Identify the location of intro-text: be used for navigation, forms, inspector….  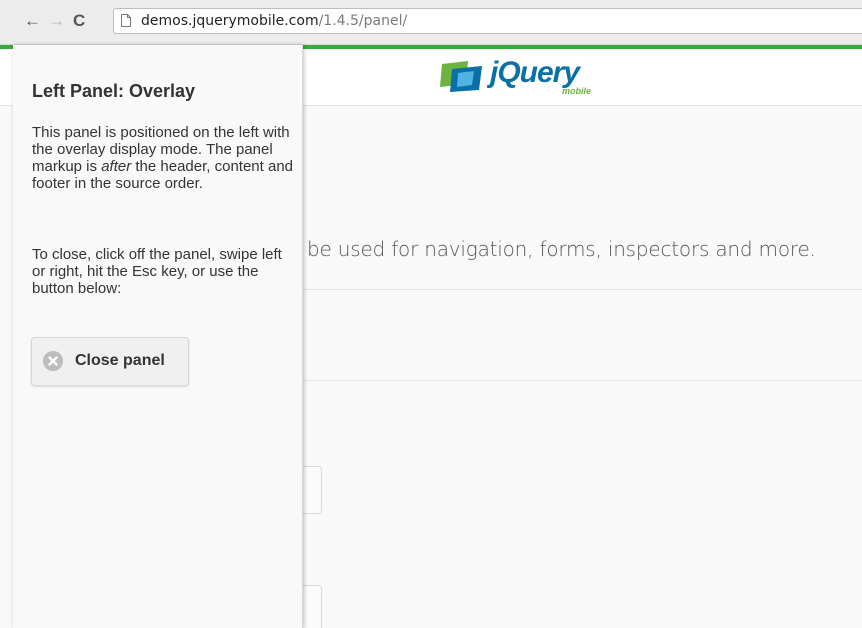
(561, 249).